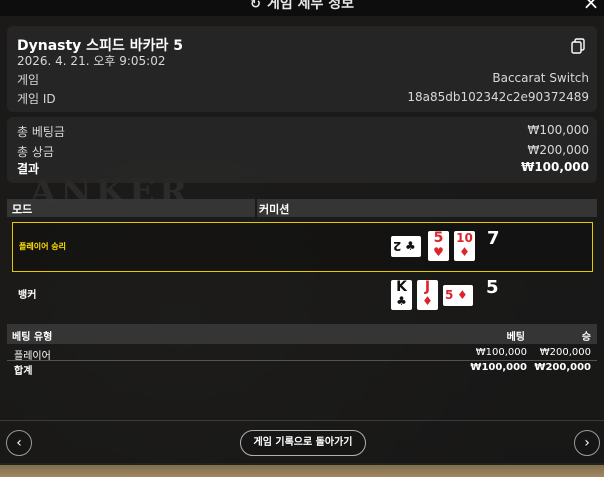  What do you see at coordinates (35, 152) in the screenshot?
I see `total-payout-label: 총 상금` at bounding box center [35, 152].